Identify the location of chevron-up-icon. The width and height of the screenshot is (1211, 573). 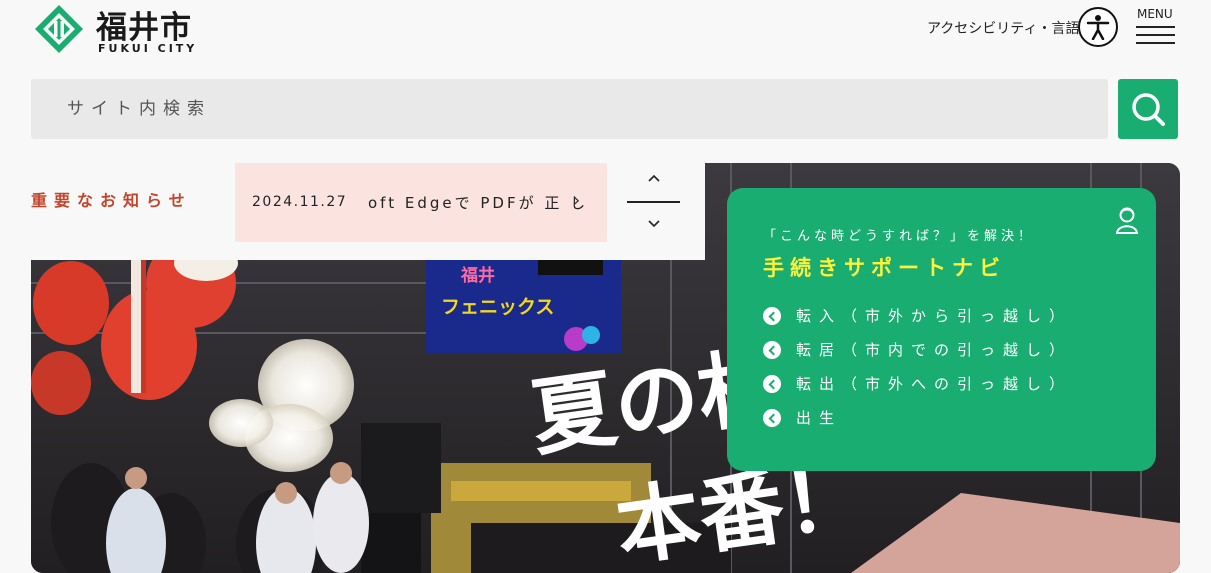
(654, 178).